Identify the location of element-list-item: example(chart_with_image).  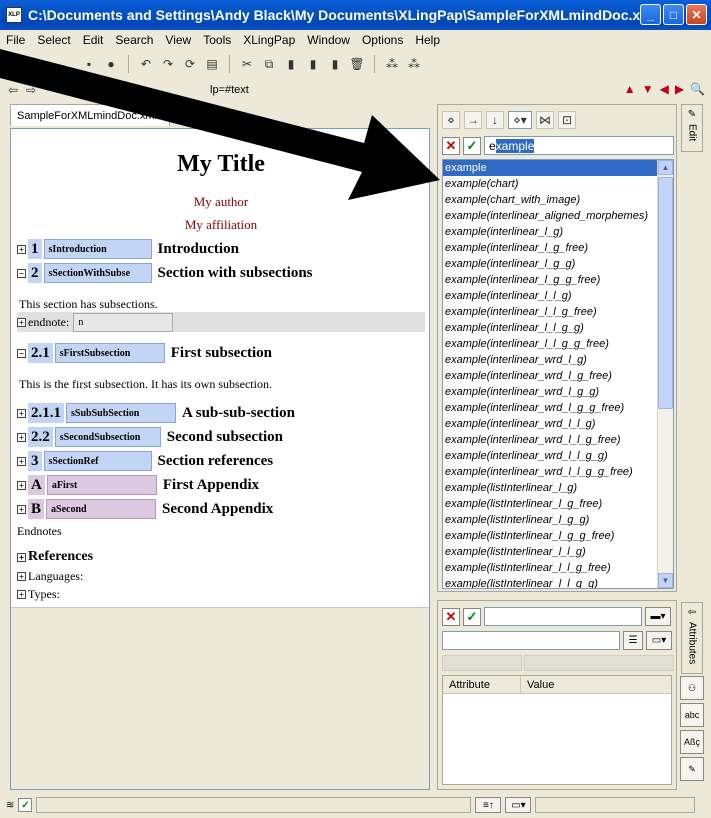
(558, 200).